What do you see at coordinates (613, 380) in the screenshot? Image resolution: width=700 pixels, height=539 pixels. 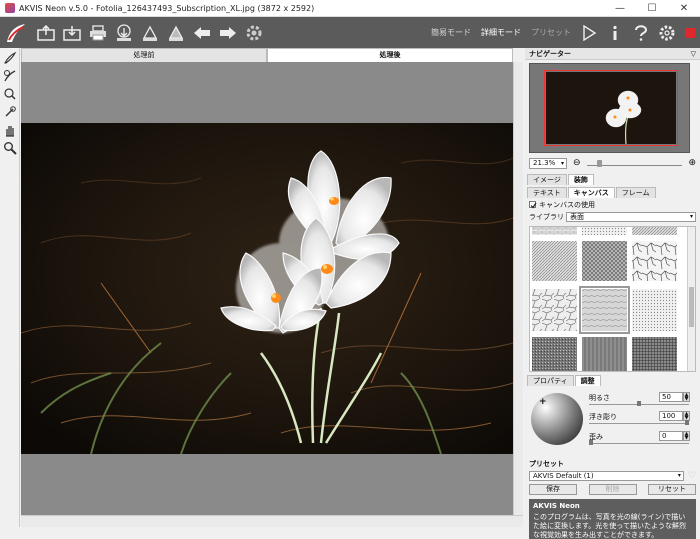 I see `adjust-tabs: プロパティ 調整` at bounding box center [613, 380].